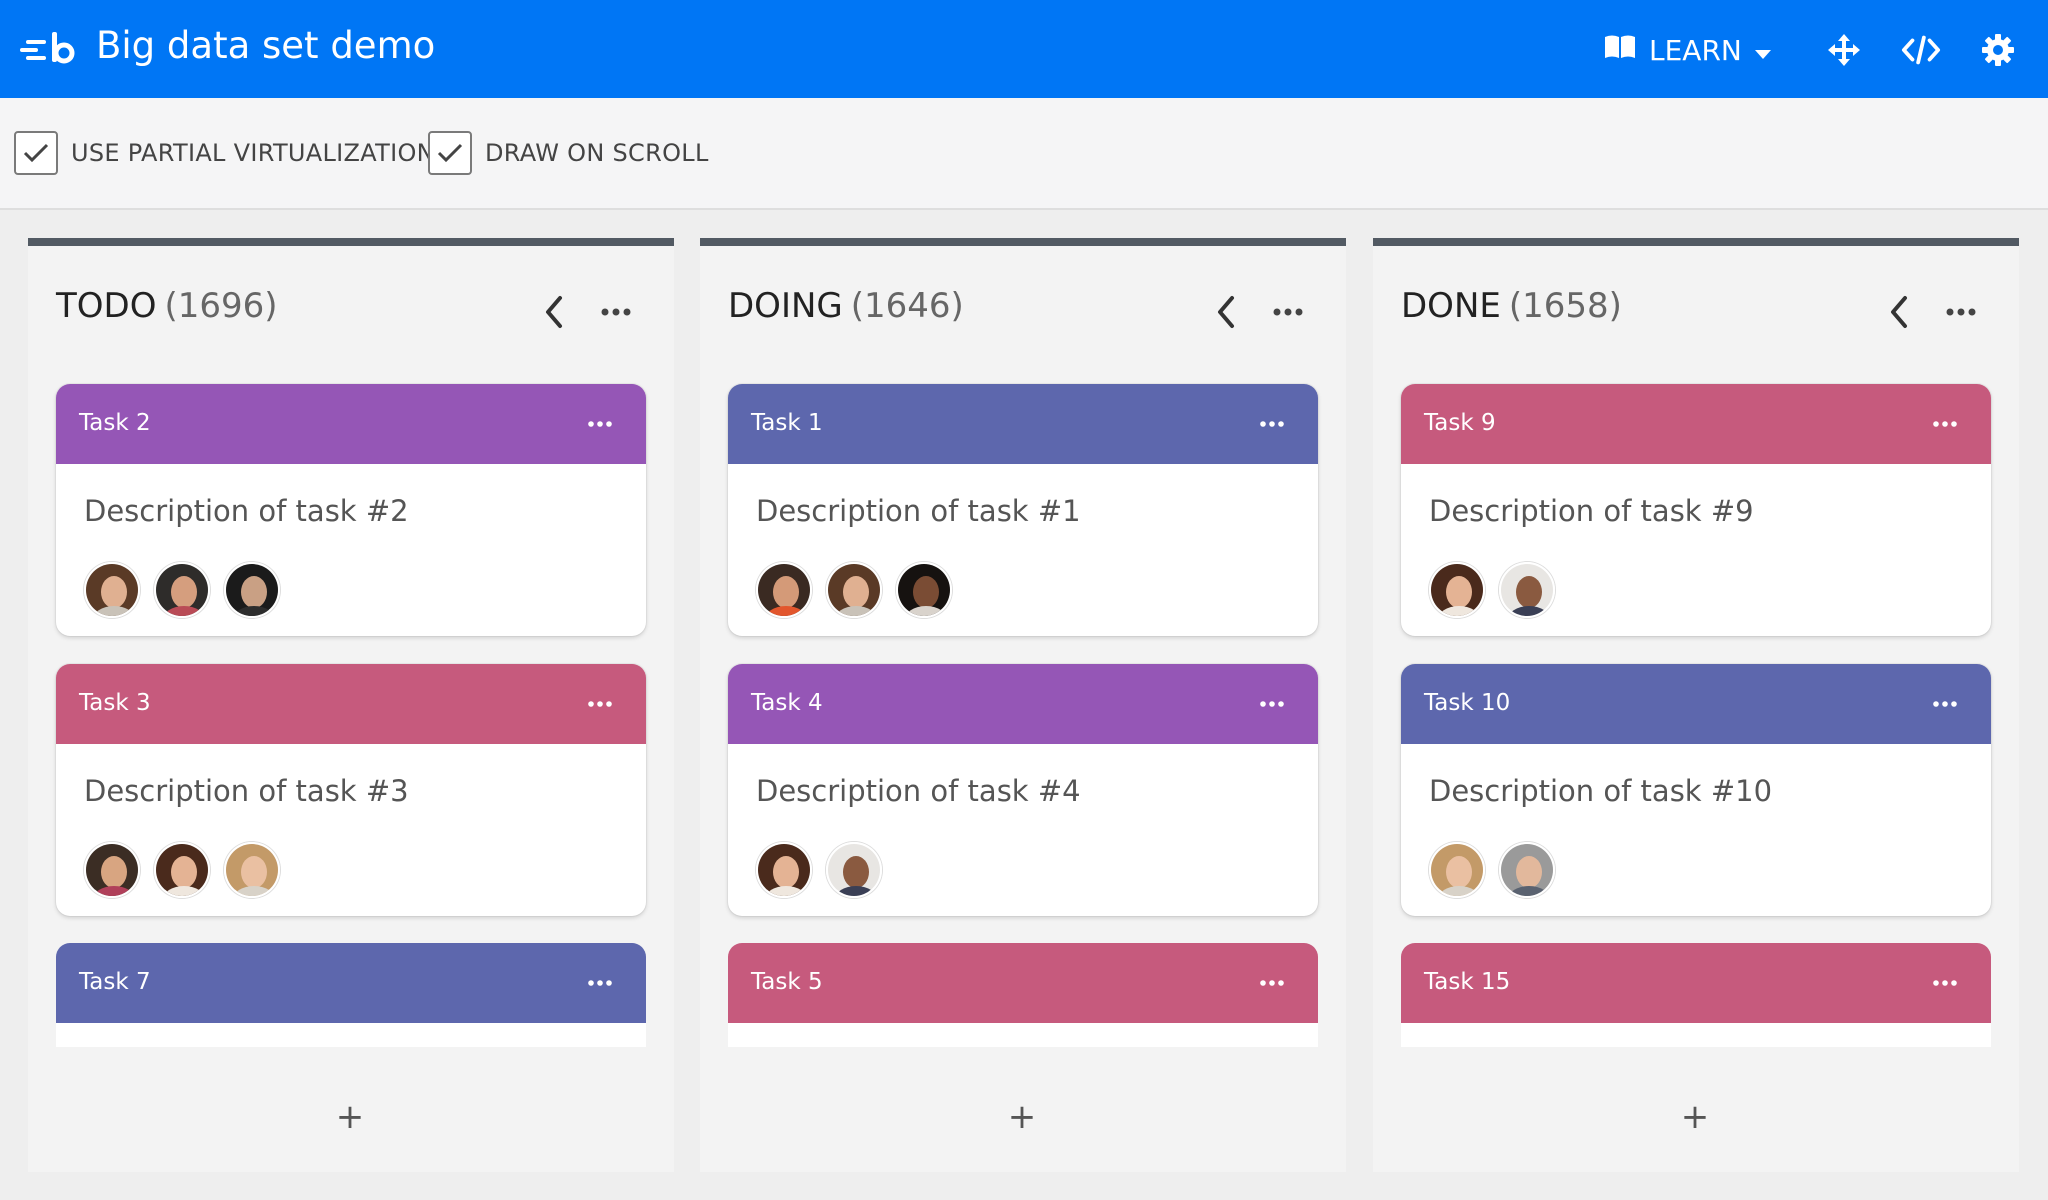 Image resolution: width=2048 pixels, height=1200 pixels. I want to click on card-header: Task 3, so click(351, 704).